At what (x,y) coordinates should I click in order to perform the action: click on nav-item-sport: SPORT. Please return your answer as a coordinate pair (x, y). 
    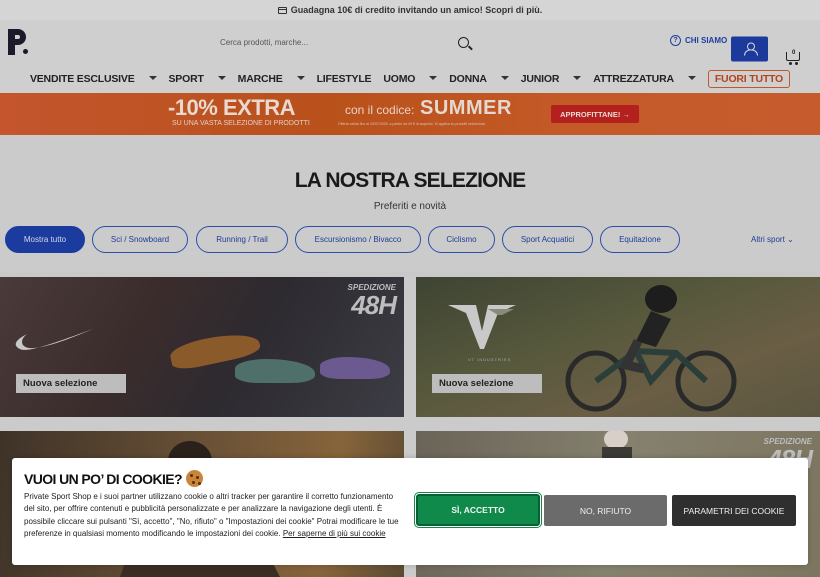
    Looking at the image, I should click on (197, 79).